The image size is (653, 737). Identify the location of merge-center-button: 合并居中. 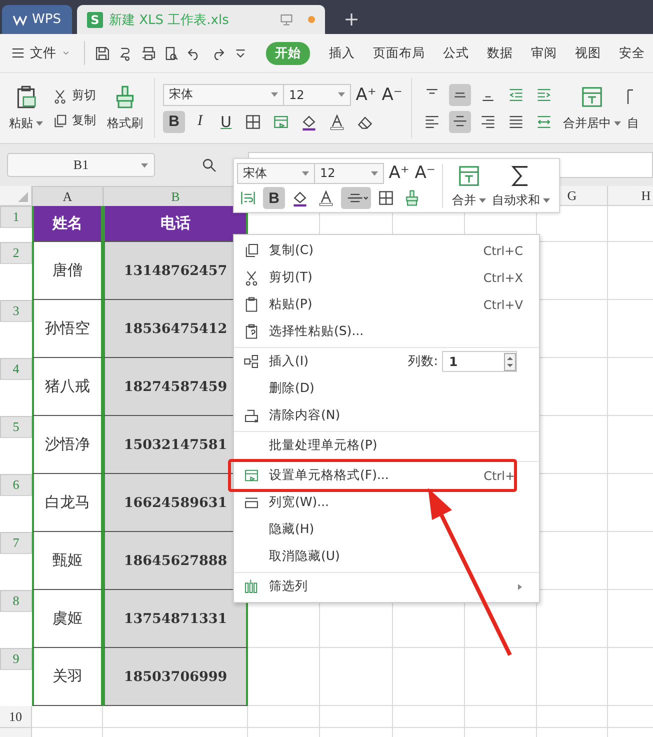
(592, 108).